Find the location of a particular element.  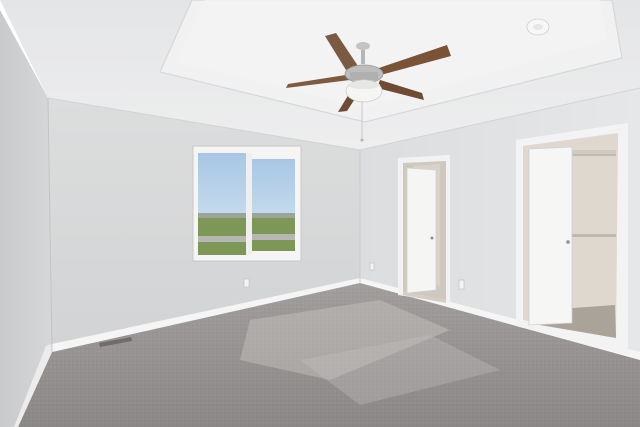

bathroom-doorway is located at coordinates (424, 229).